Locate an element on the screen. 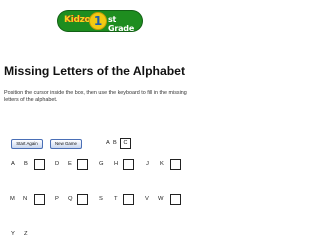  letter-b: B is located at coordinates (26, 164).